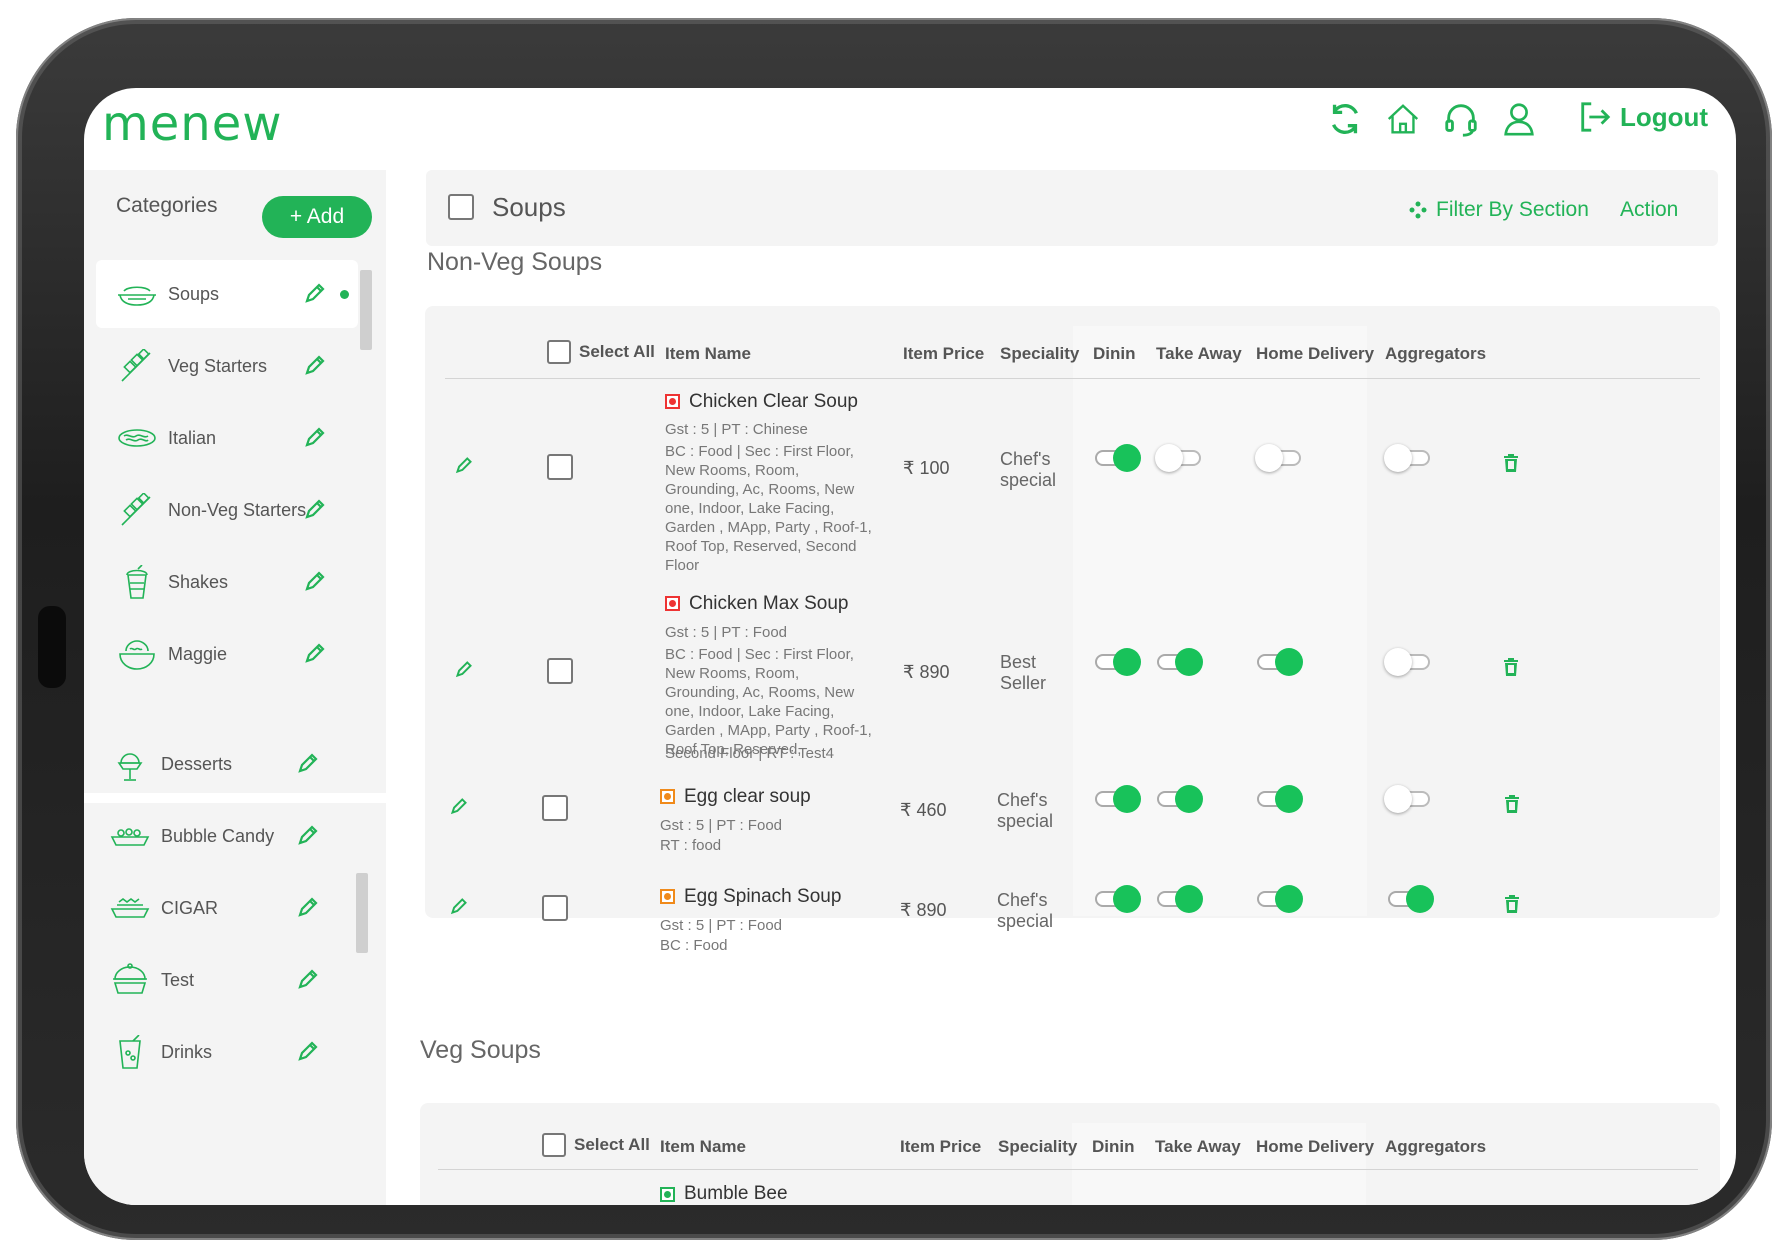  Describe the element at coordinates (667, 796) in the screenshot. I see `egg-indicator-icon` at that location.